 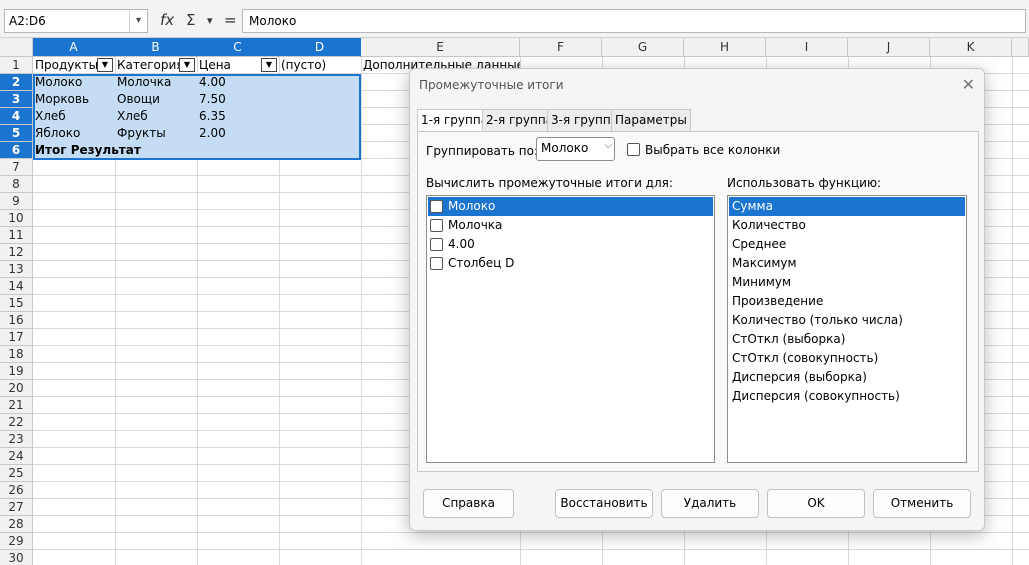 I want to click on chevron-down-icon: ▾, so click(x=138, y=21).